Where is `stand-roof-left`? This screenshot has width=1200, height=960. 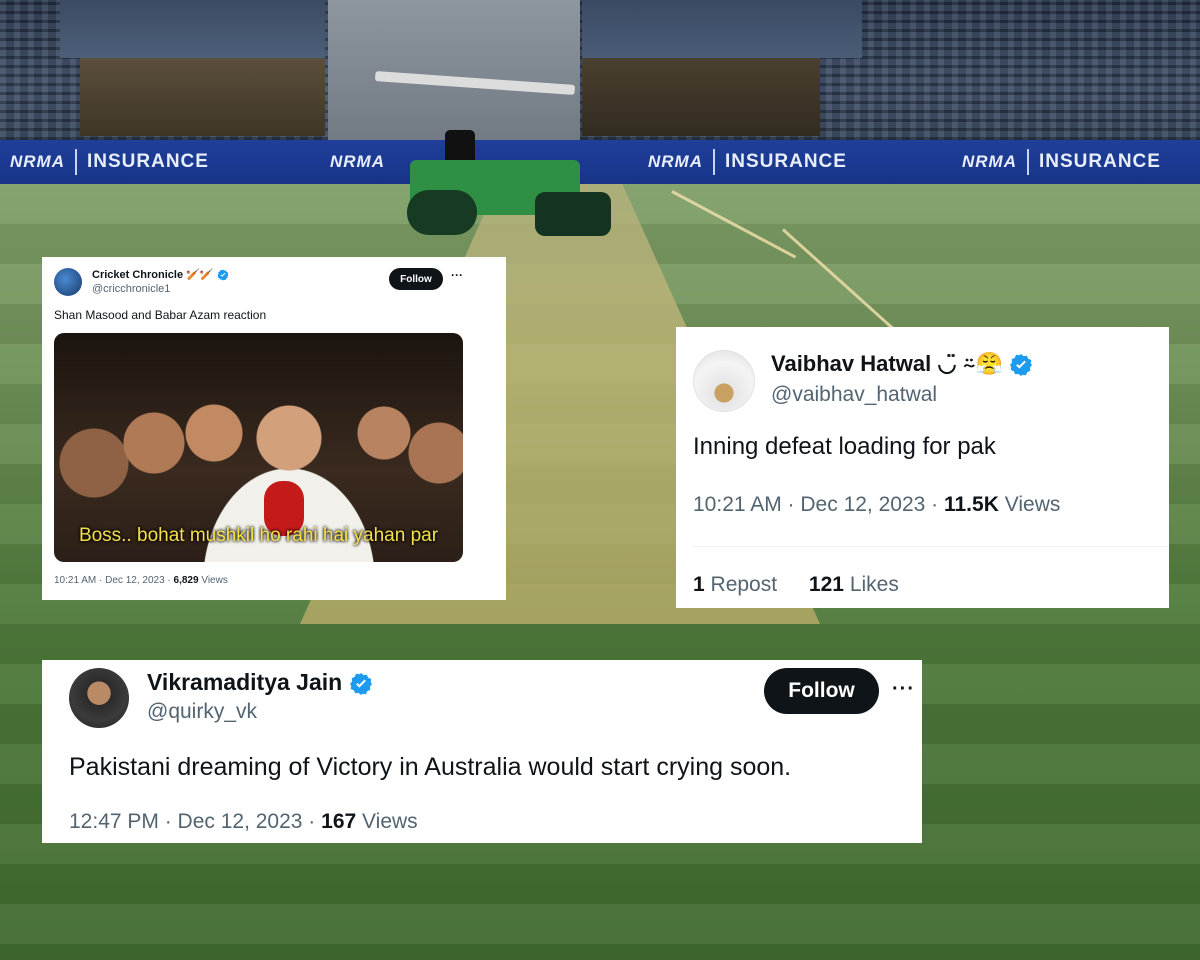
stand-roof-left is located at coordinates (192, 29).